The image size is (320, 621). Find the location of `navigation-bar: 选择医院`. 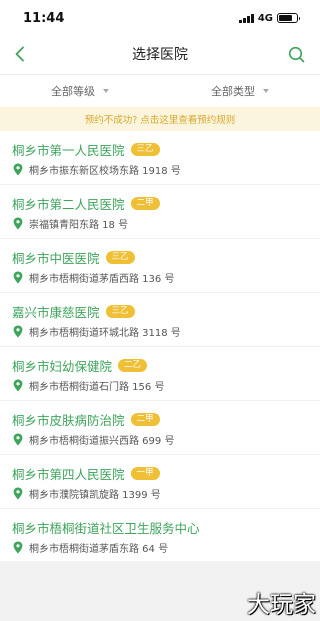

navigation-bar: 选择医院 is located at coordinates (160, 54).